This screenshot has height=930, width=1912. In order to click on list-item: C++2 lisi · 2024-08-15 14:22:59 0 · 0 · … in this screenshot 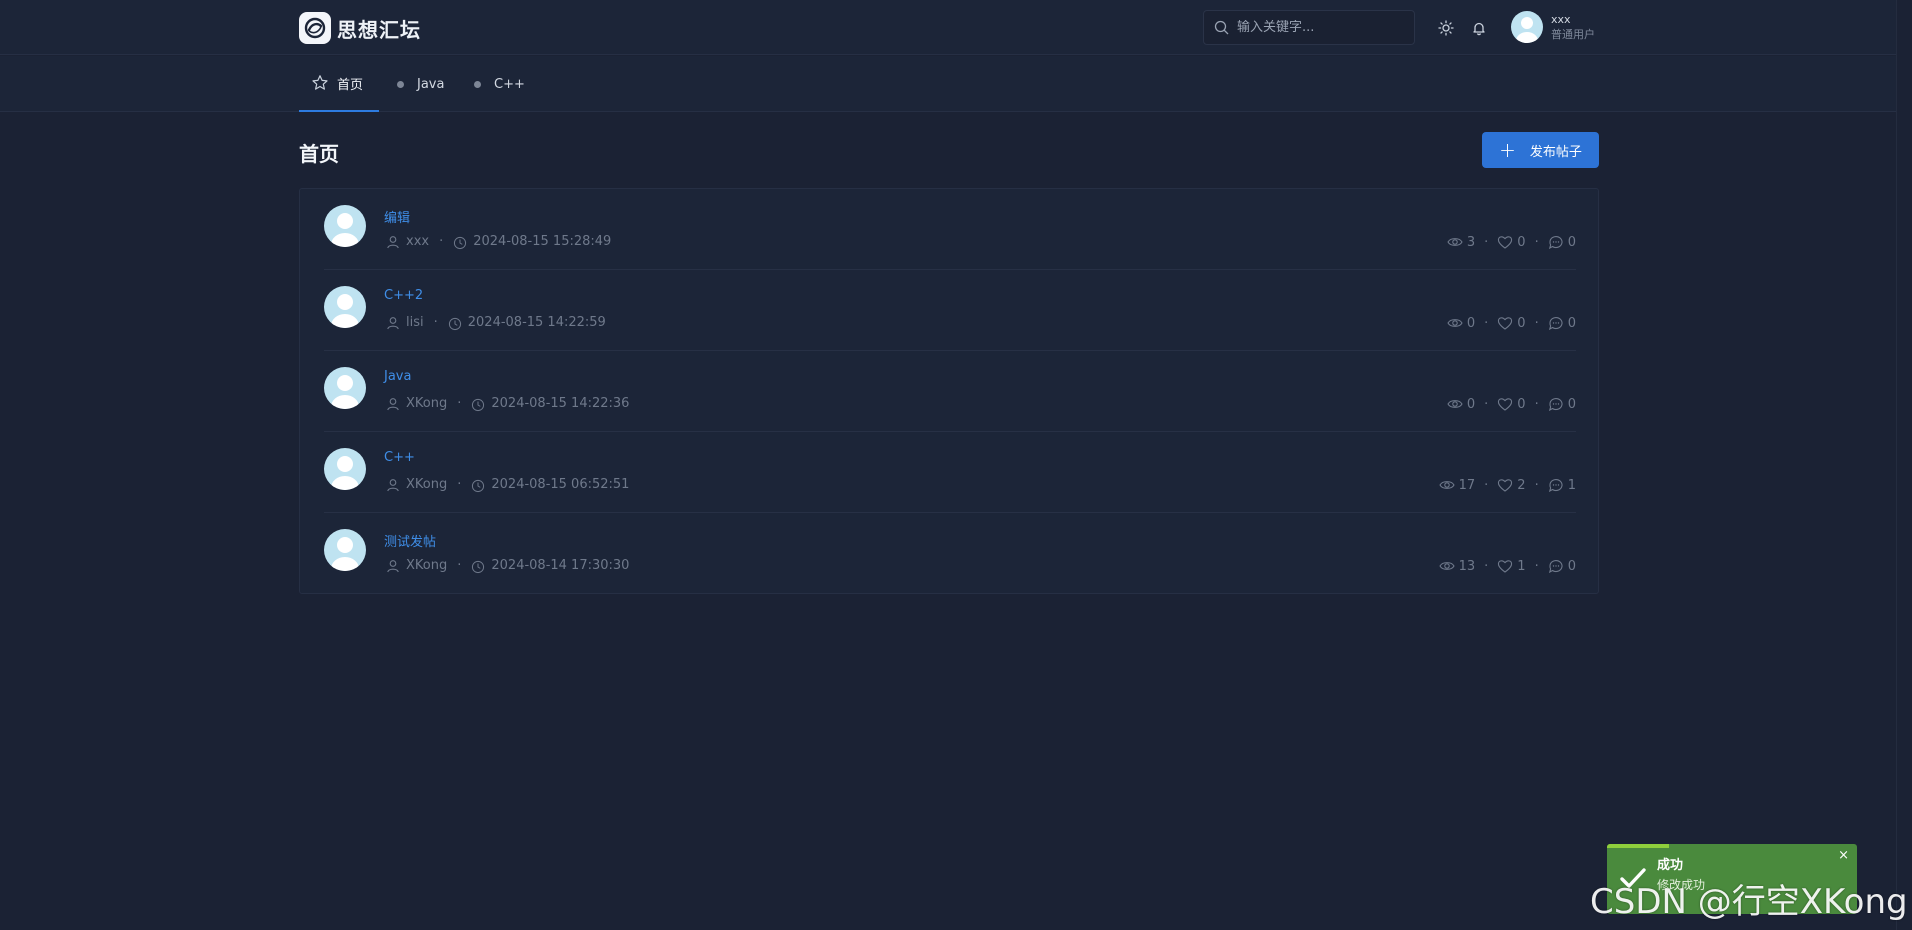, I will do `click(950, 310)`.